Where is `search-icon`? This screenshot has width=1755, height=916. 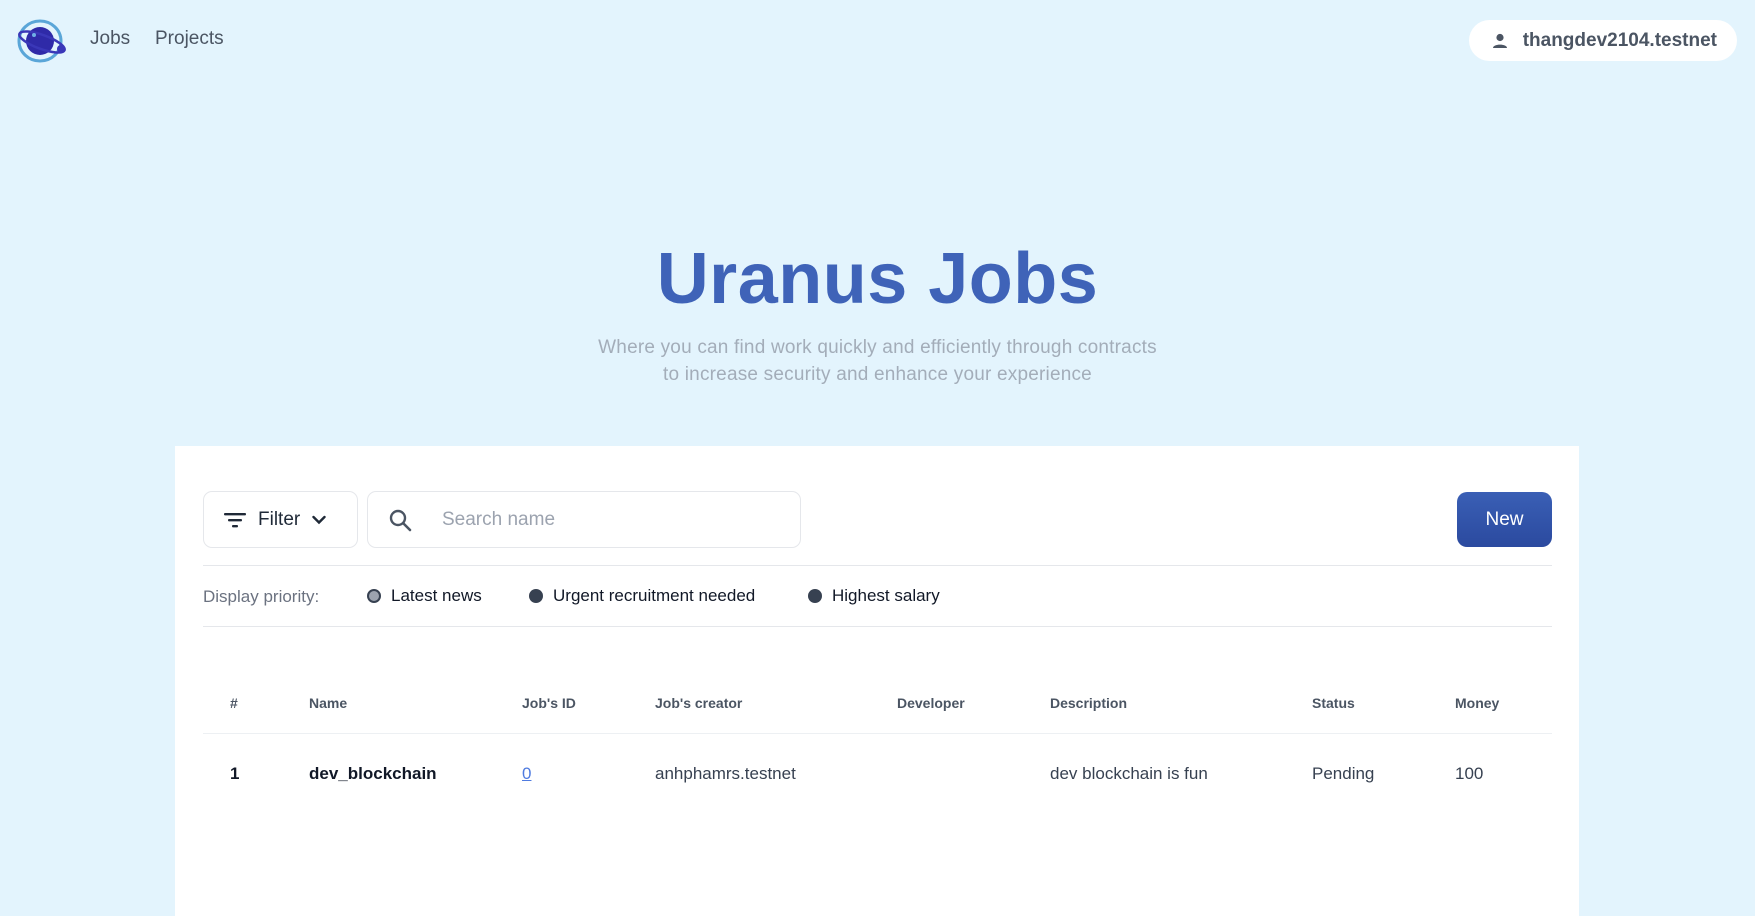 search-icon is located at coordinates (400, 520).